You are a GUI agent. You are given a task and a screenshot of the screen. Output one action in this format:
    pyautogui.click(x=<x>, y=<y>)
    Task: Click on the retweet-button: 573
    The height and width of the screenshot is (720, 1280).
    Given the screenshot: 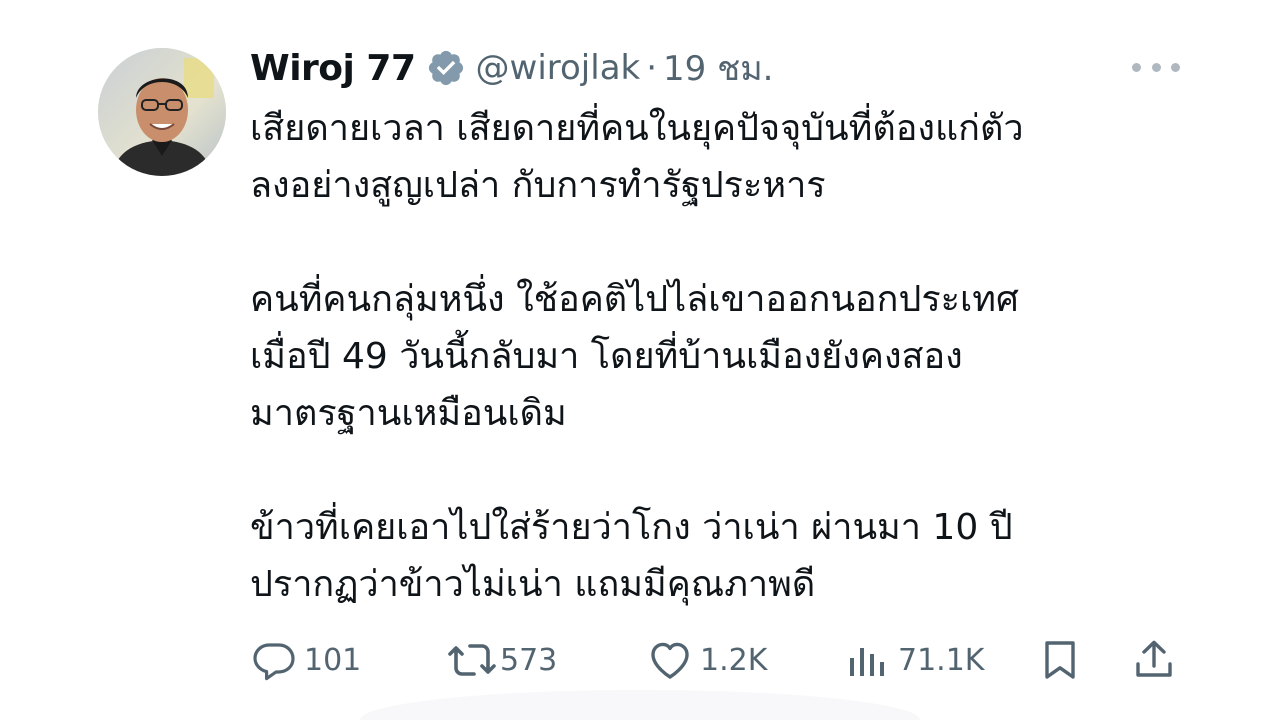 What is the action you would take?
    pyautogui.click(x=501, y=660)
    